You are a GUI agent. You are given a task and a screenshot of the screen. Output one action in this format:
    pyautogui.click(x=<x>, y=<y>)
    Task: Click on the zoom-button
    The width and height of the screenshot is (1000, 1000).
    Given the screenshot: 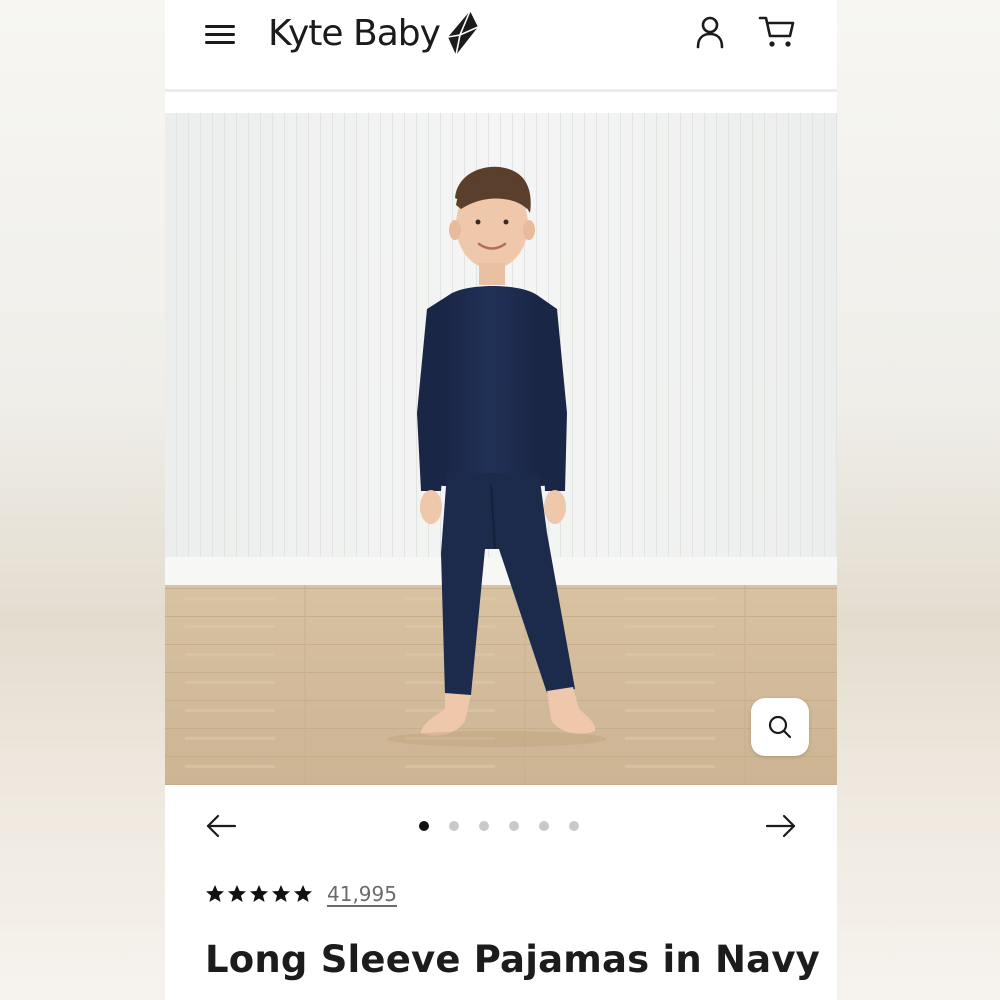 What is the action you would take?
    pyautogui.click(x=780, y=727)
    